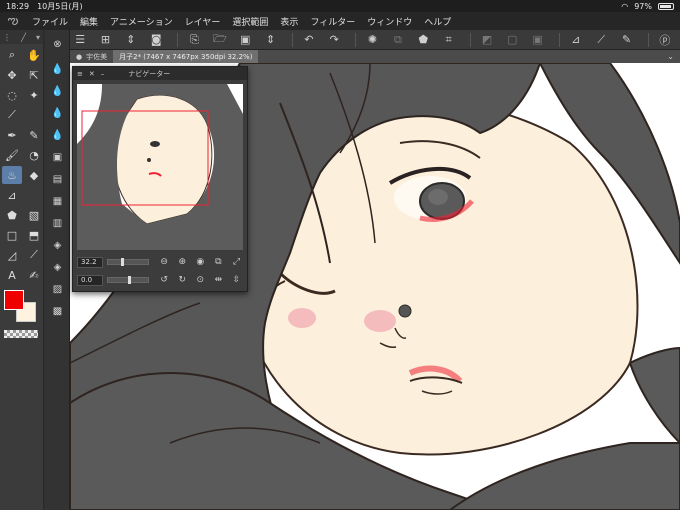 This screenshot has height=510, width=680. Describe the element at coordinates (92, 74) in the screenshot. I see `close-icon: ✕` at that location.